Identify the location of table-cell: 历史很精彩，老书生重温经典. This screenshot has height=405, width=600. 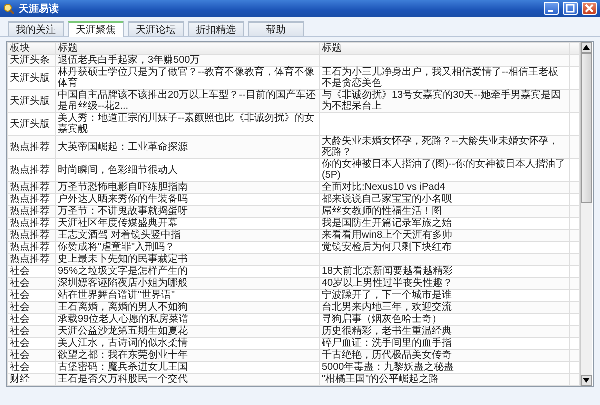
(445, 332).